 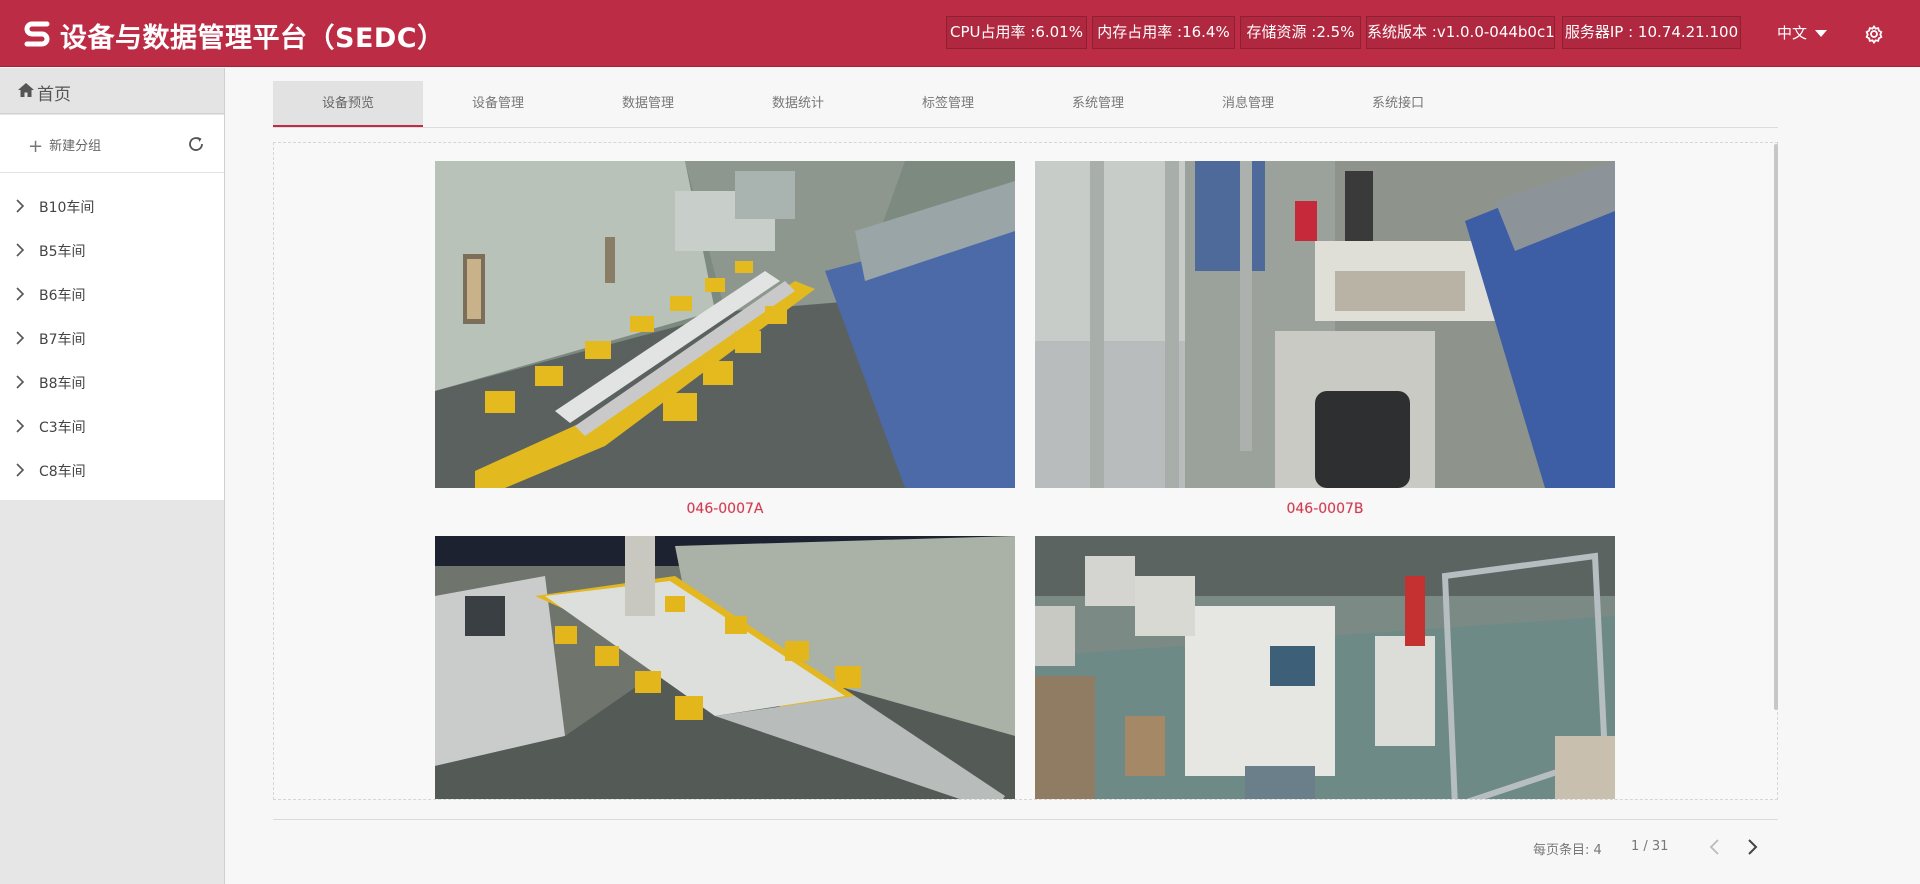 What do you see at coordinates (725, 509) in the screenshot?
I see `device-caption: 046-0007A` at bounding box center [725, 509].